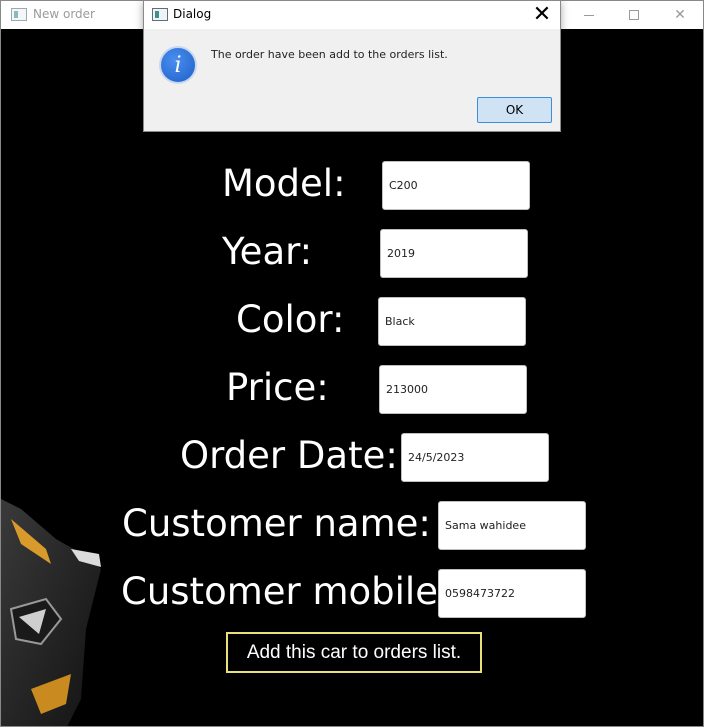 The width and height of the screenshot is (704, 727). What do you see at coordinates (19, 14) in the screenshot?
I see `app-window-icon` at bounding box center [19, 14].